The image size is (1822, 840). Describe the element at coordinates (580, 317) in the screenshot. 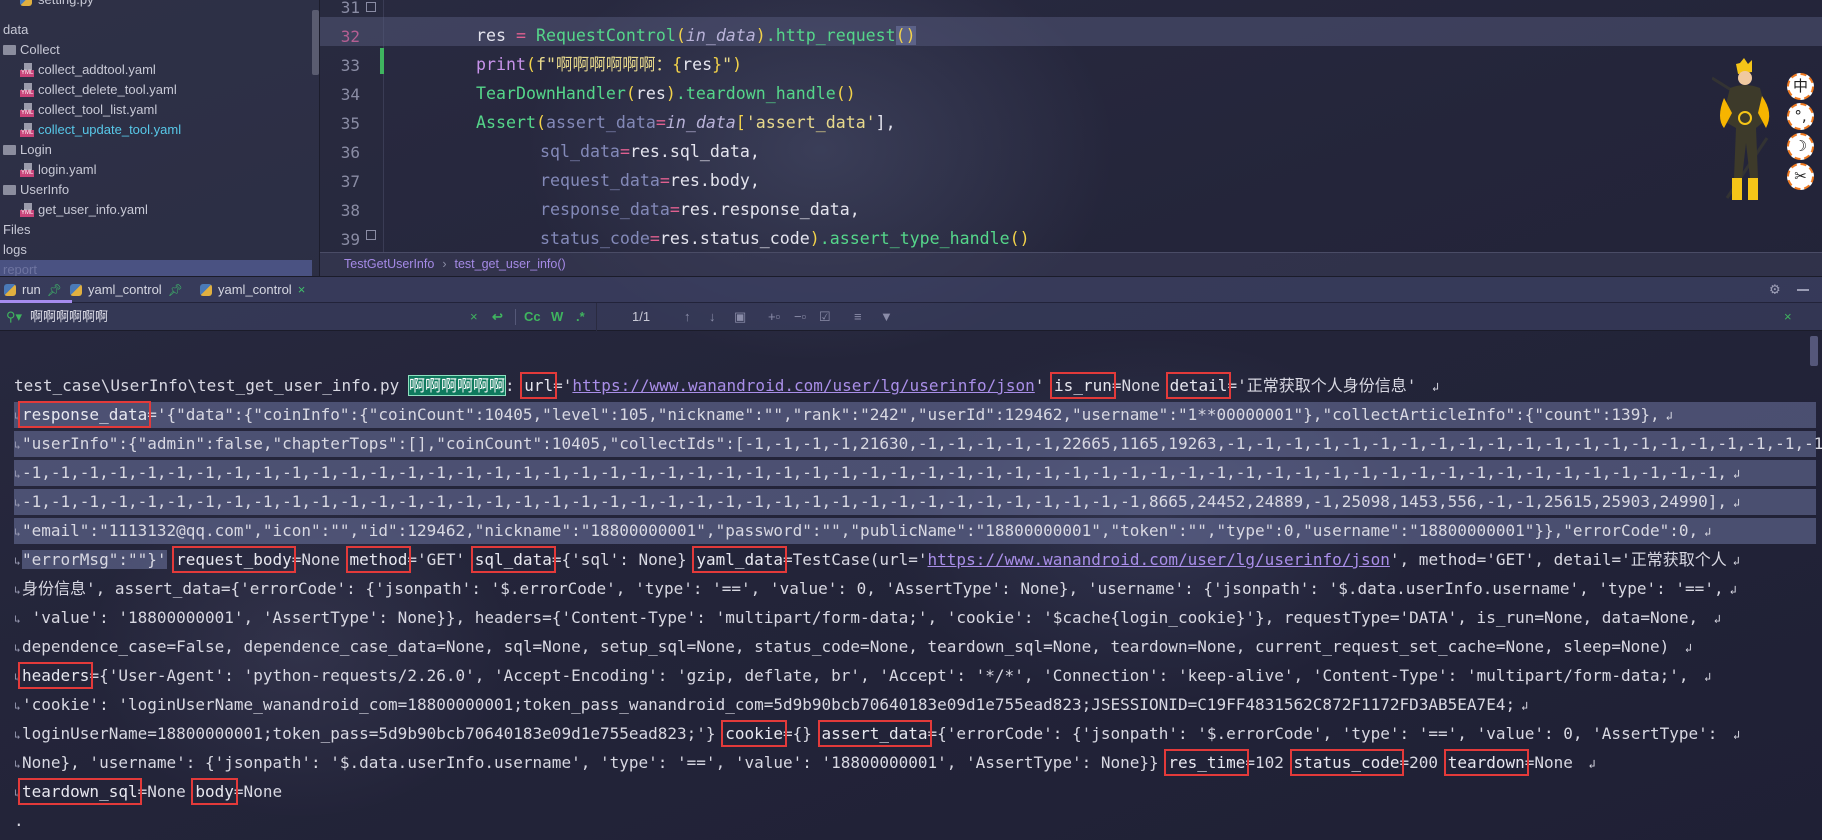

I see `regex-toggle: .*` at that location.